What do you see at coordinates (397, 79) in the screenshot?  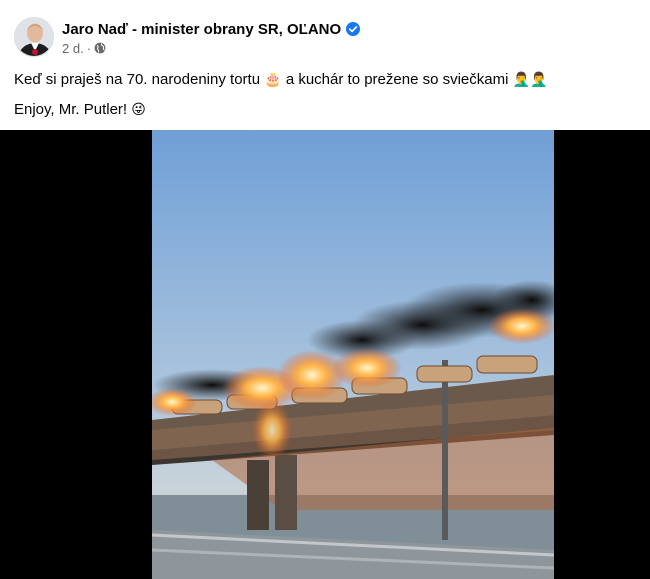 I see `post-text-part-2: a kuchár to prežene so sviečkami` at bounding box center [397, 79].